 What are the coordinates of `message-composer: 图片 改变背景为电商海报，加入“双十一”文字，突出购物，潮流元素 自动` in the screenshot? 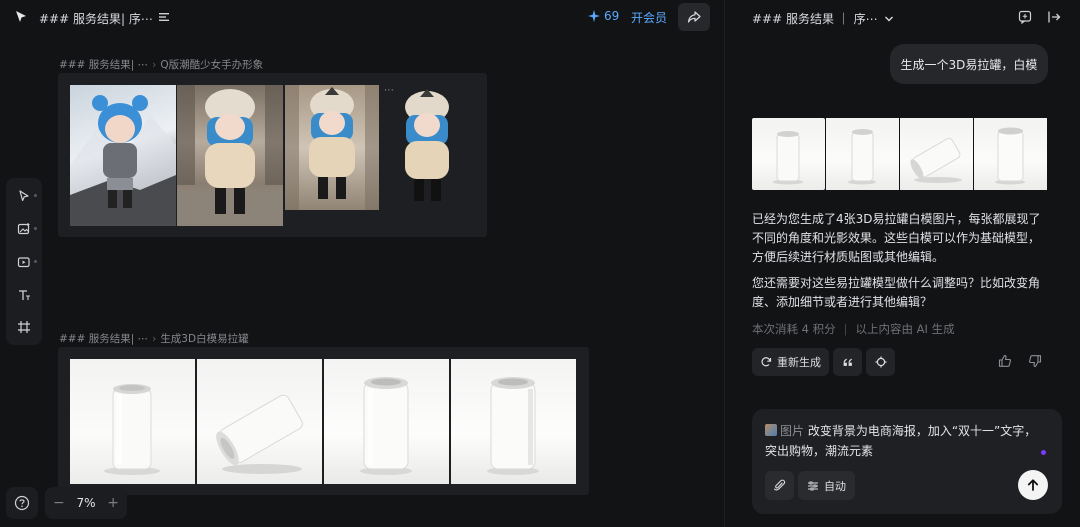 It's located at (907, 461).